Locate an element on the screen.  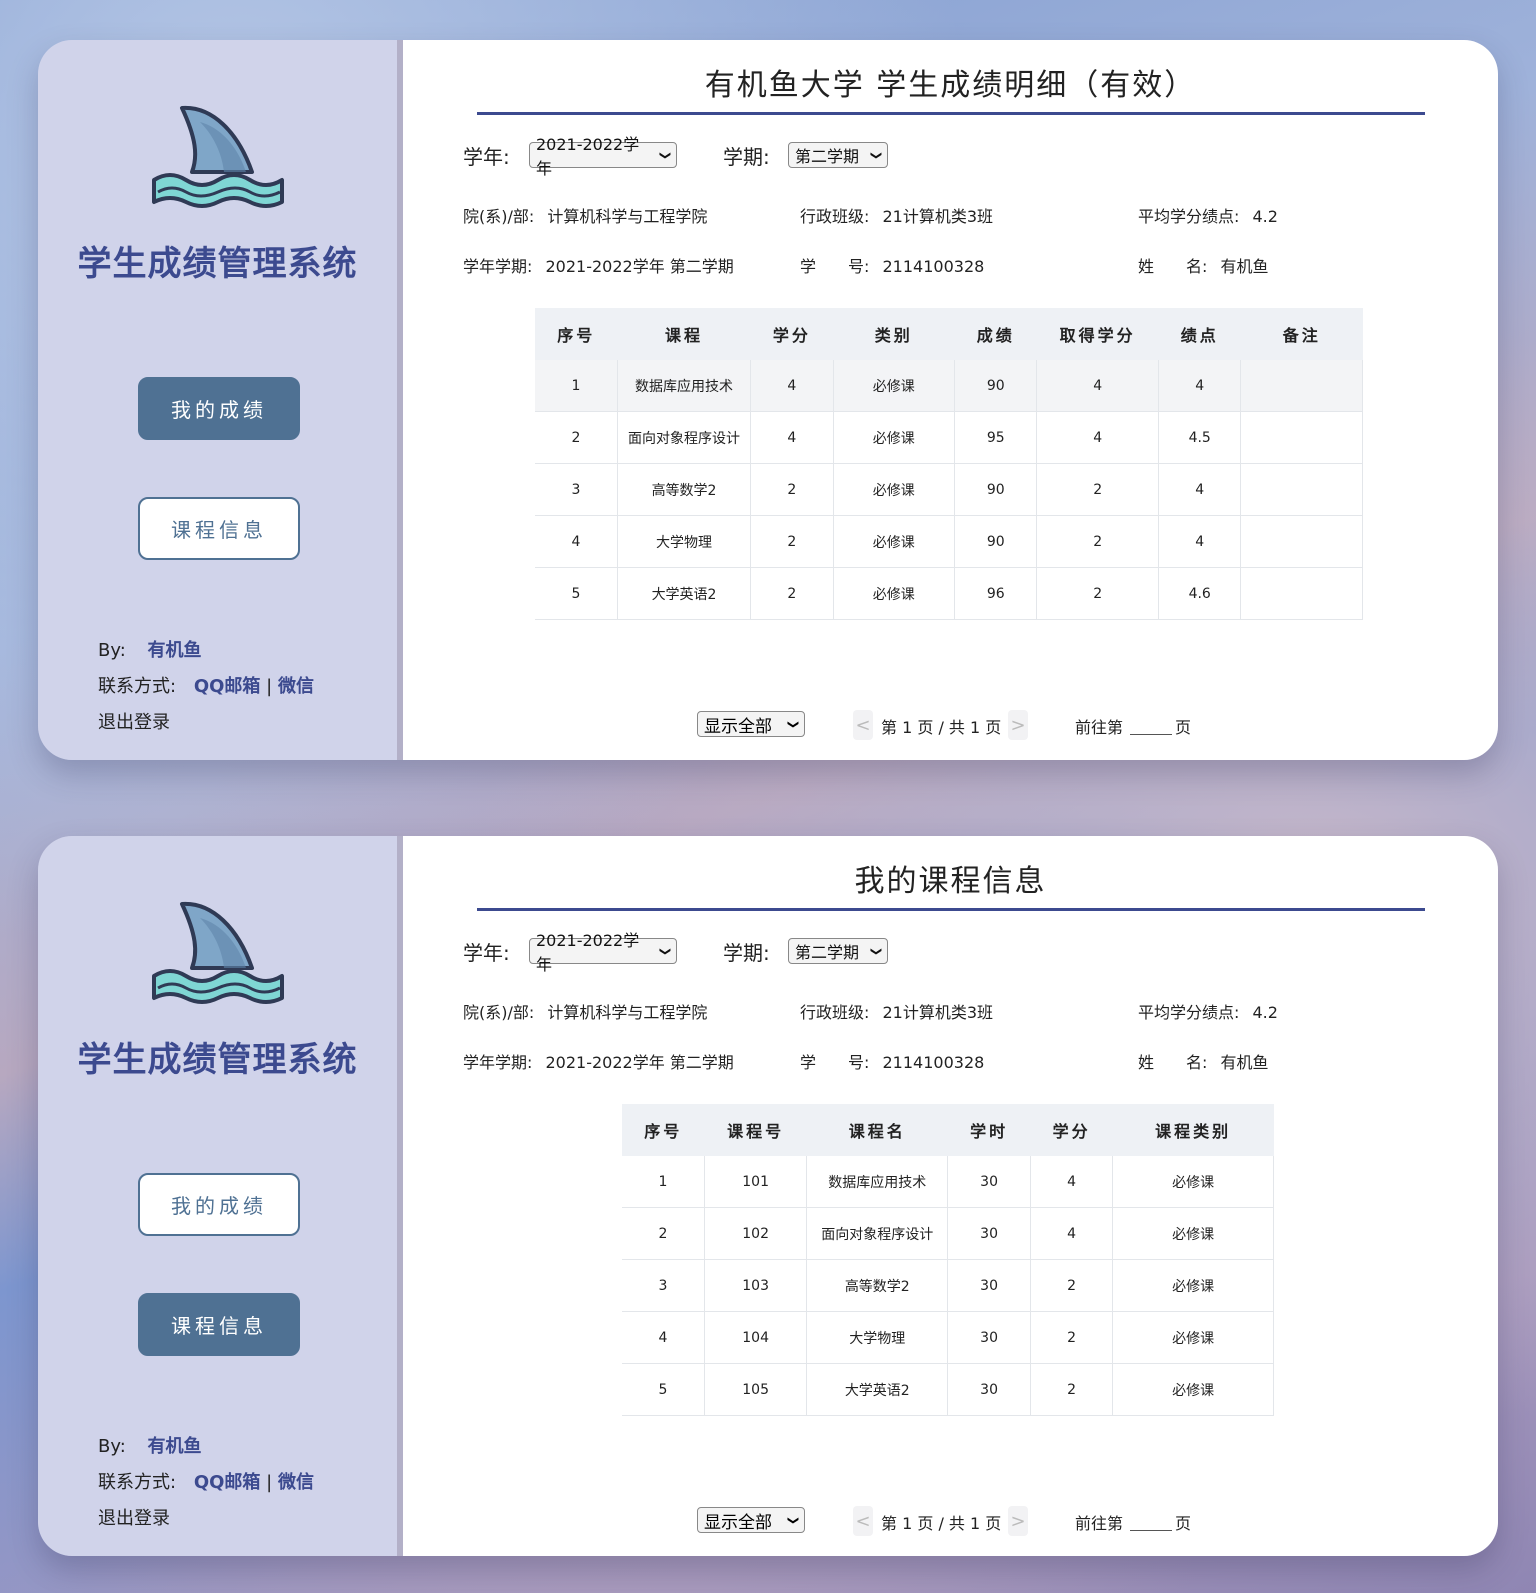
author-line: By: 有机鱼 is located at coordinates (150, 1445).